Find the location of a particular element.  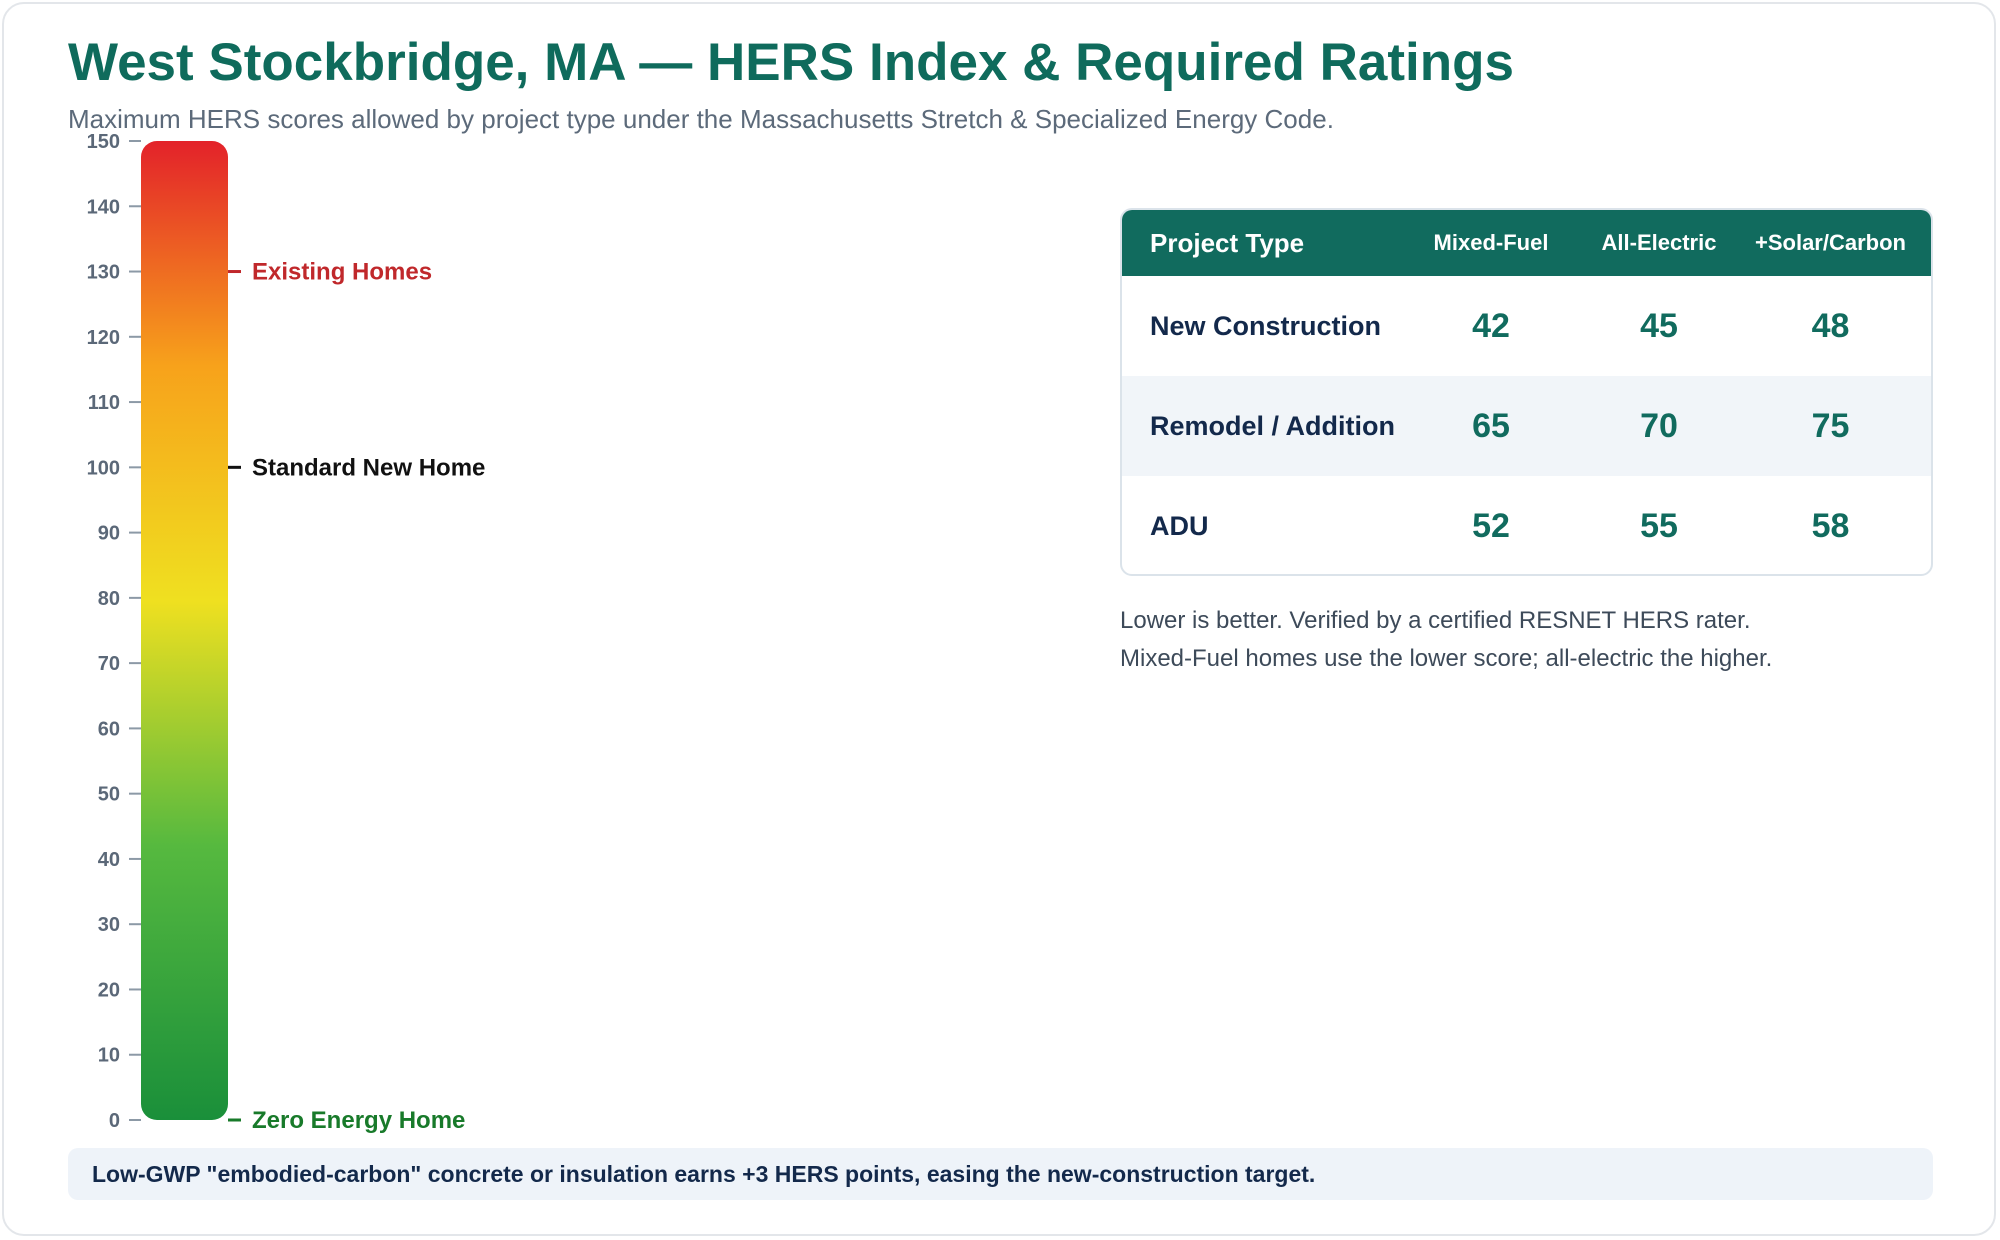

cell-mixed-fuel: 52 is located at coordinates (1491, 525).